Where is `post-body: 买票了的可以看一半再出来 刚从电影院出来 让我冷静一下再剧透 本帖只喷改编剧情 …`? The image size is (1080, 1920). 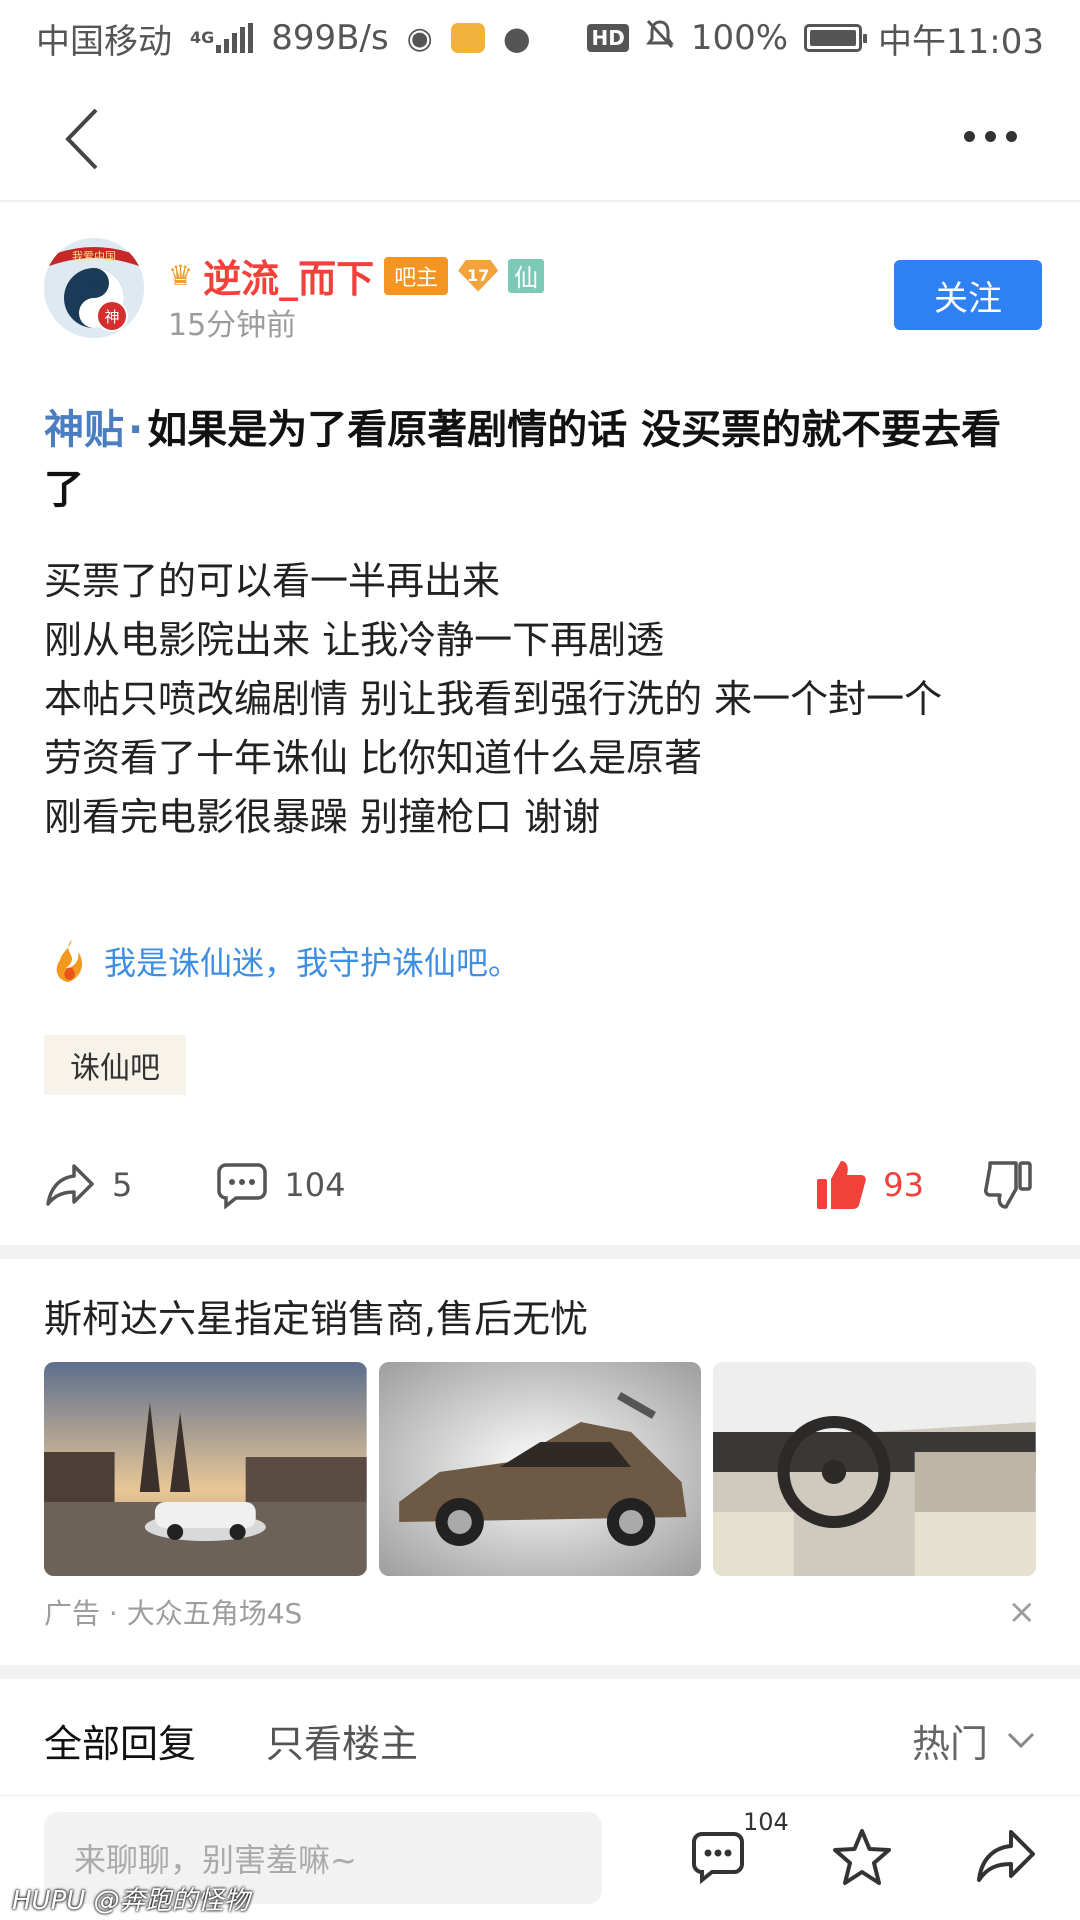
post-body: 买票了的可以看一半再出来 刚从电影院出来 让我冷静一下再剧透 本帖只喷改编剧情 … is located at coordinates (539, 699).